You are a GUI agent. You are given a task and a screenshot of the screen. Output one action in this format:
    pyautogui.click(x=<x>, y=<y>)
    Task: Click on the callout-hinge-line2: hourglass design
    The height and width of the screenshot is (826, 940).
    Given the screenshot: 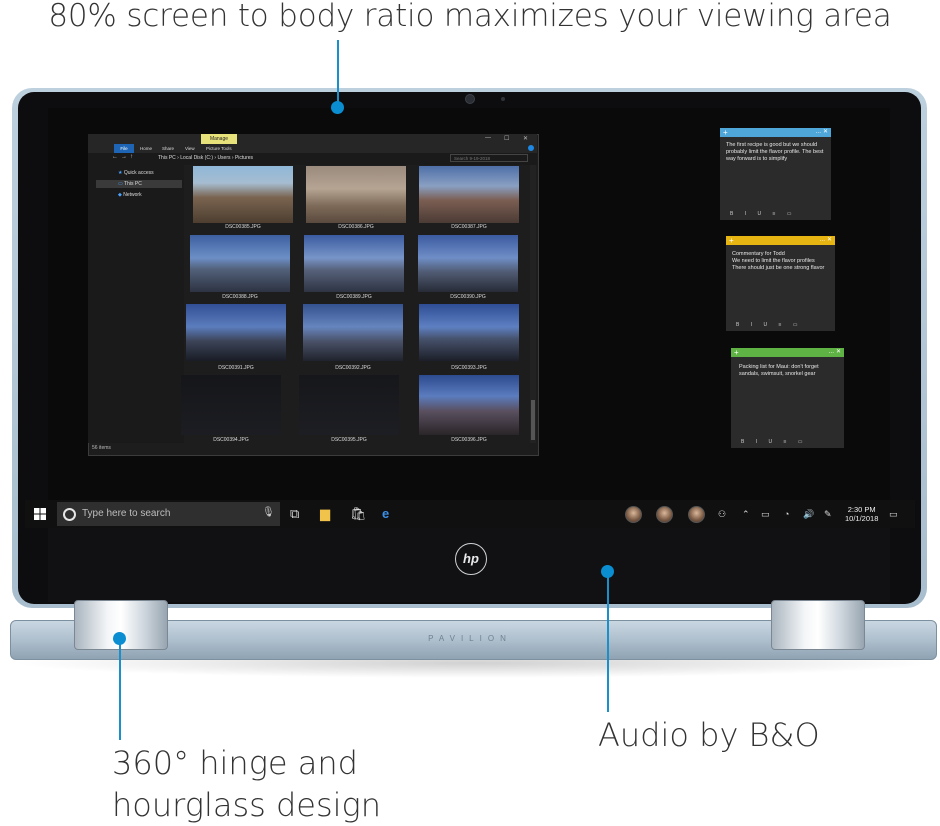 What is the action you would take?
    pyautogui.click(x=246, y=805)
    